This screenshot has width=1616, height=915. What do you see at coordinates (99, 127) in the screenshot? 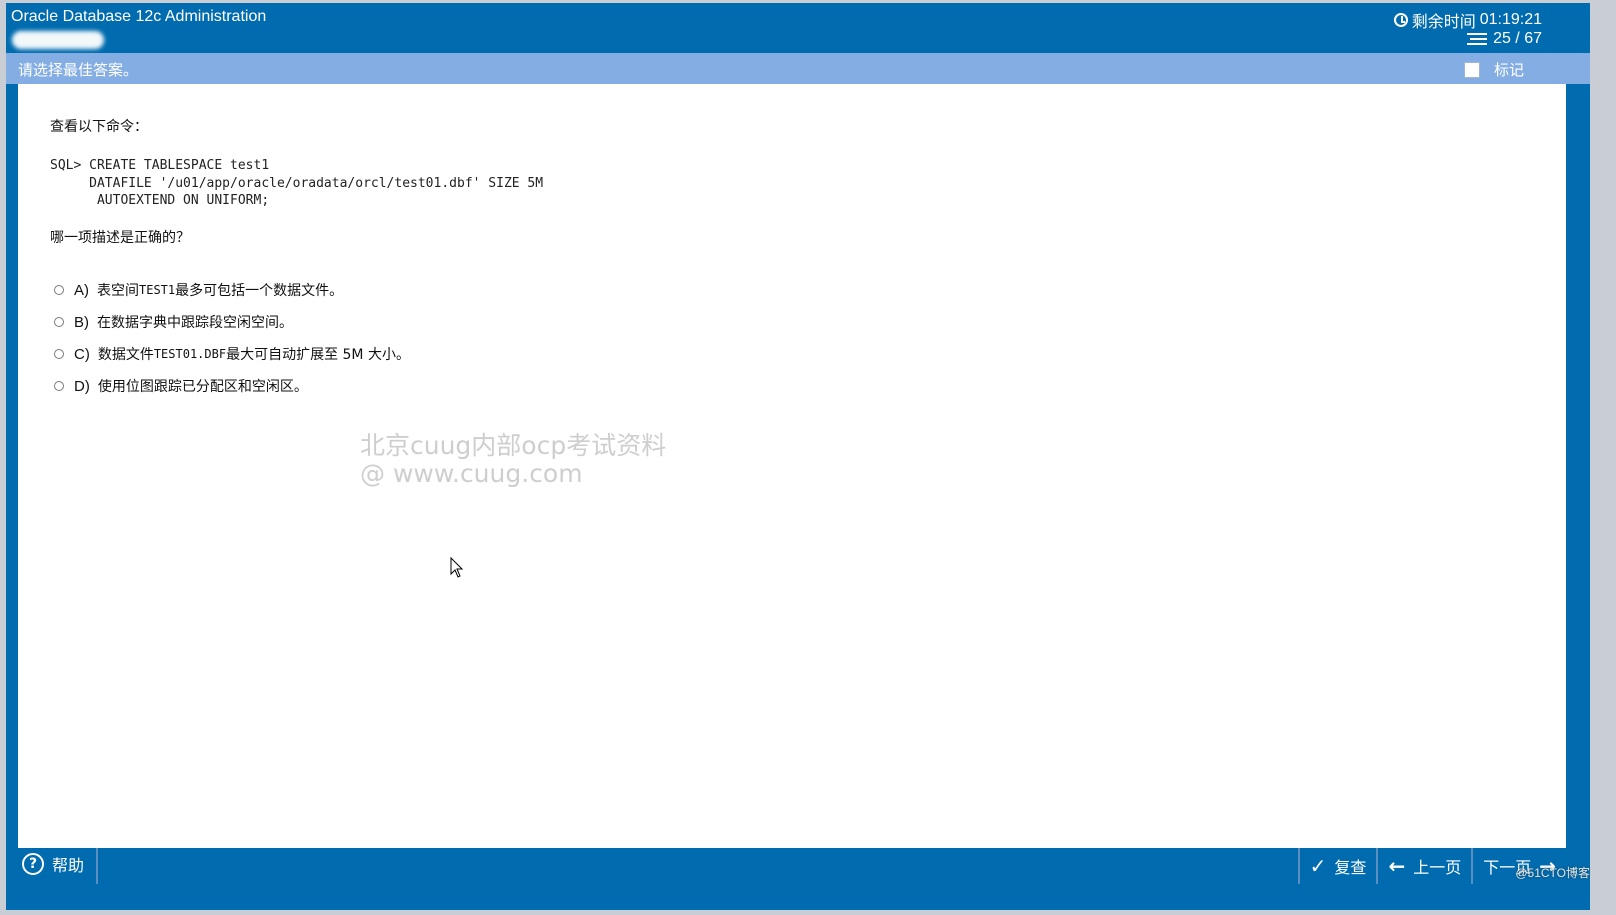
I see `question-prompt: 查看以下命令：` at bounding box center [99, 127].